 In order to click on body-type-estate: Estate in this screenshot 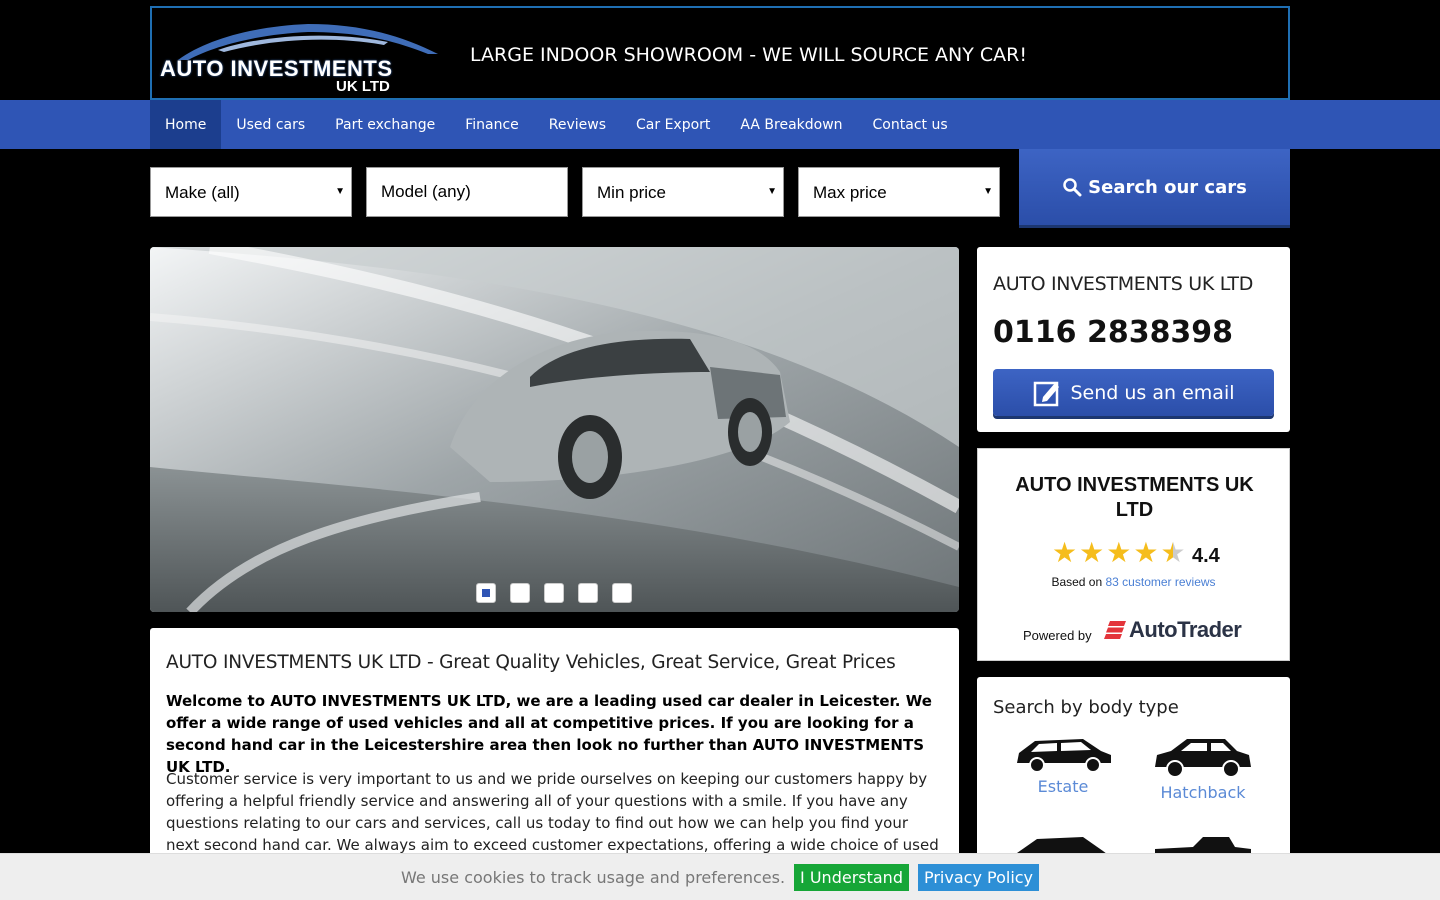, I will do `click(1063, 765)`.